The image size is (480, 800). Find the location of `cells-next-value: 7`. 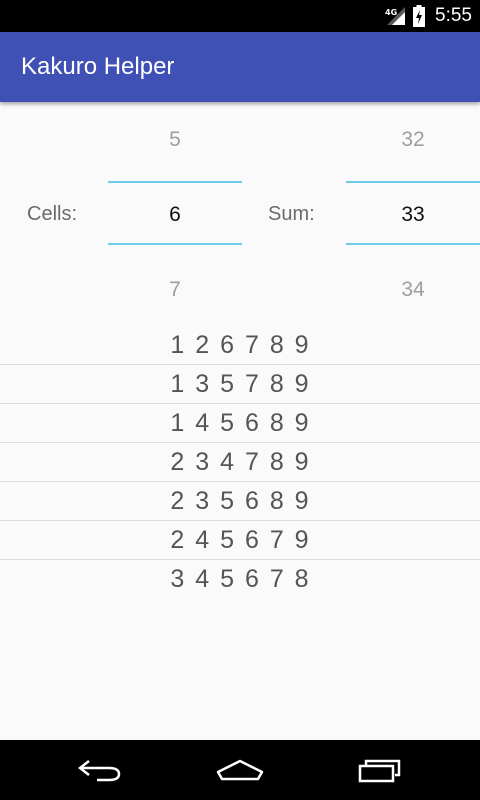

cells-next-value: 7 is located at coordinates (175, 290).